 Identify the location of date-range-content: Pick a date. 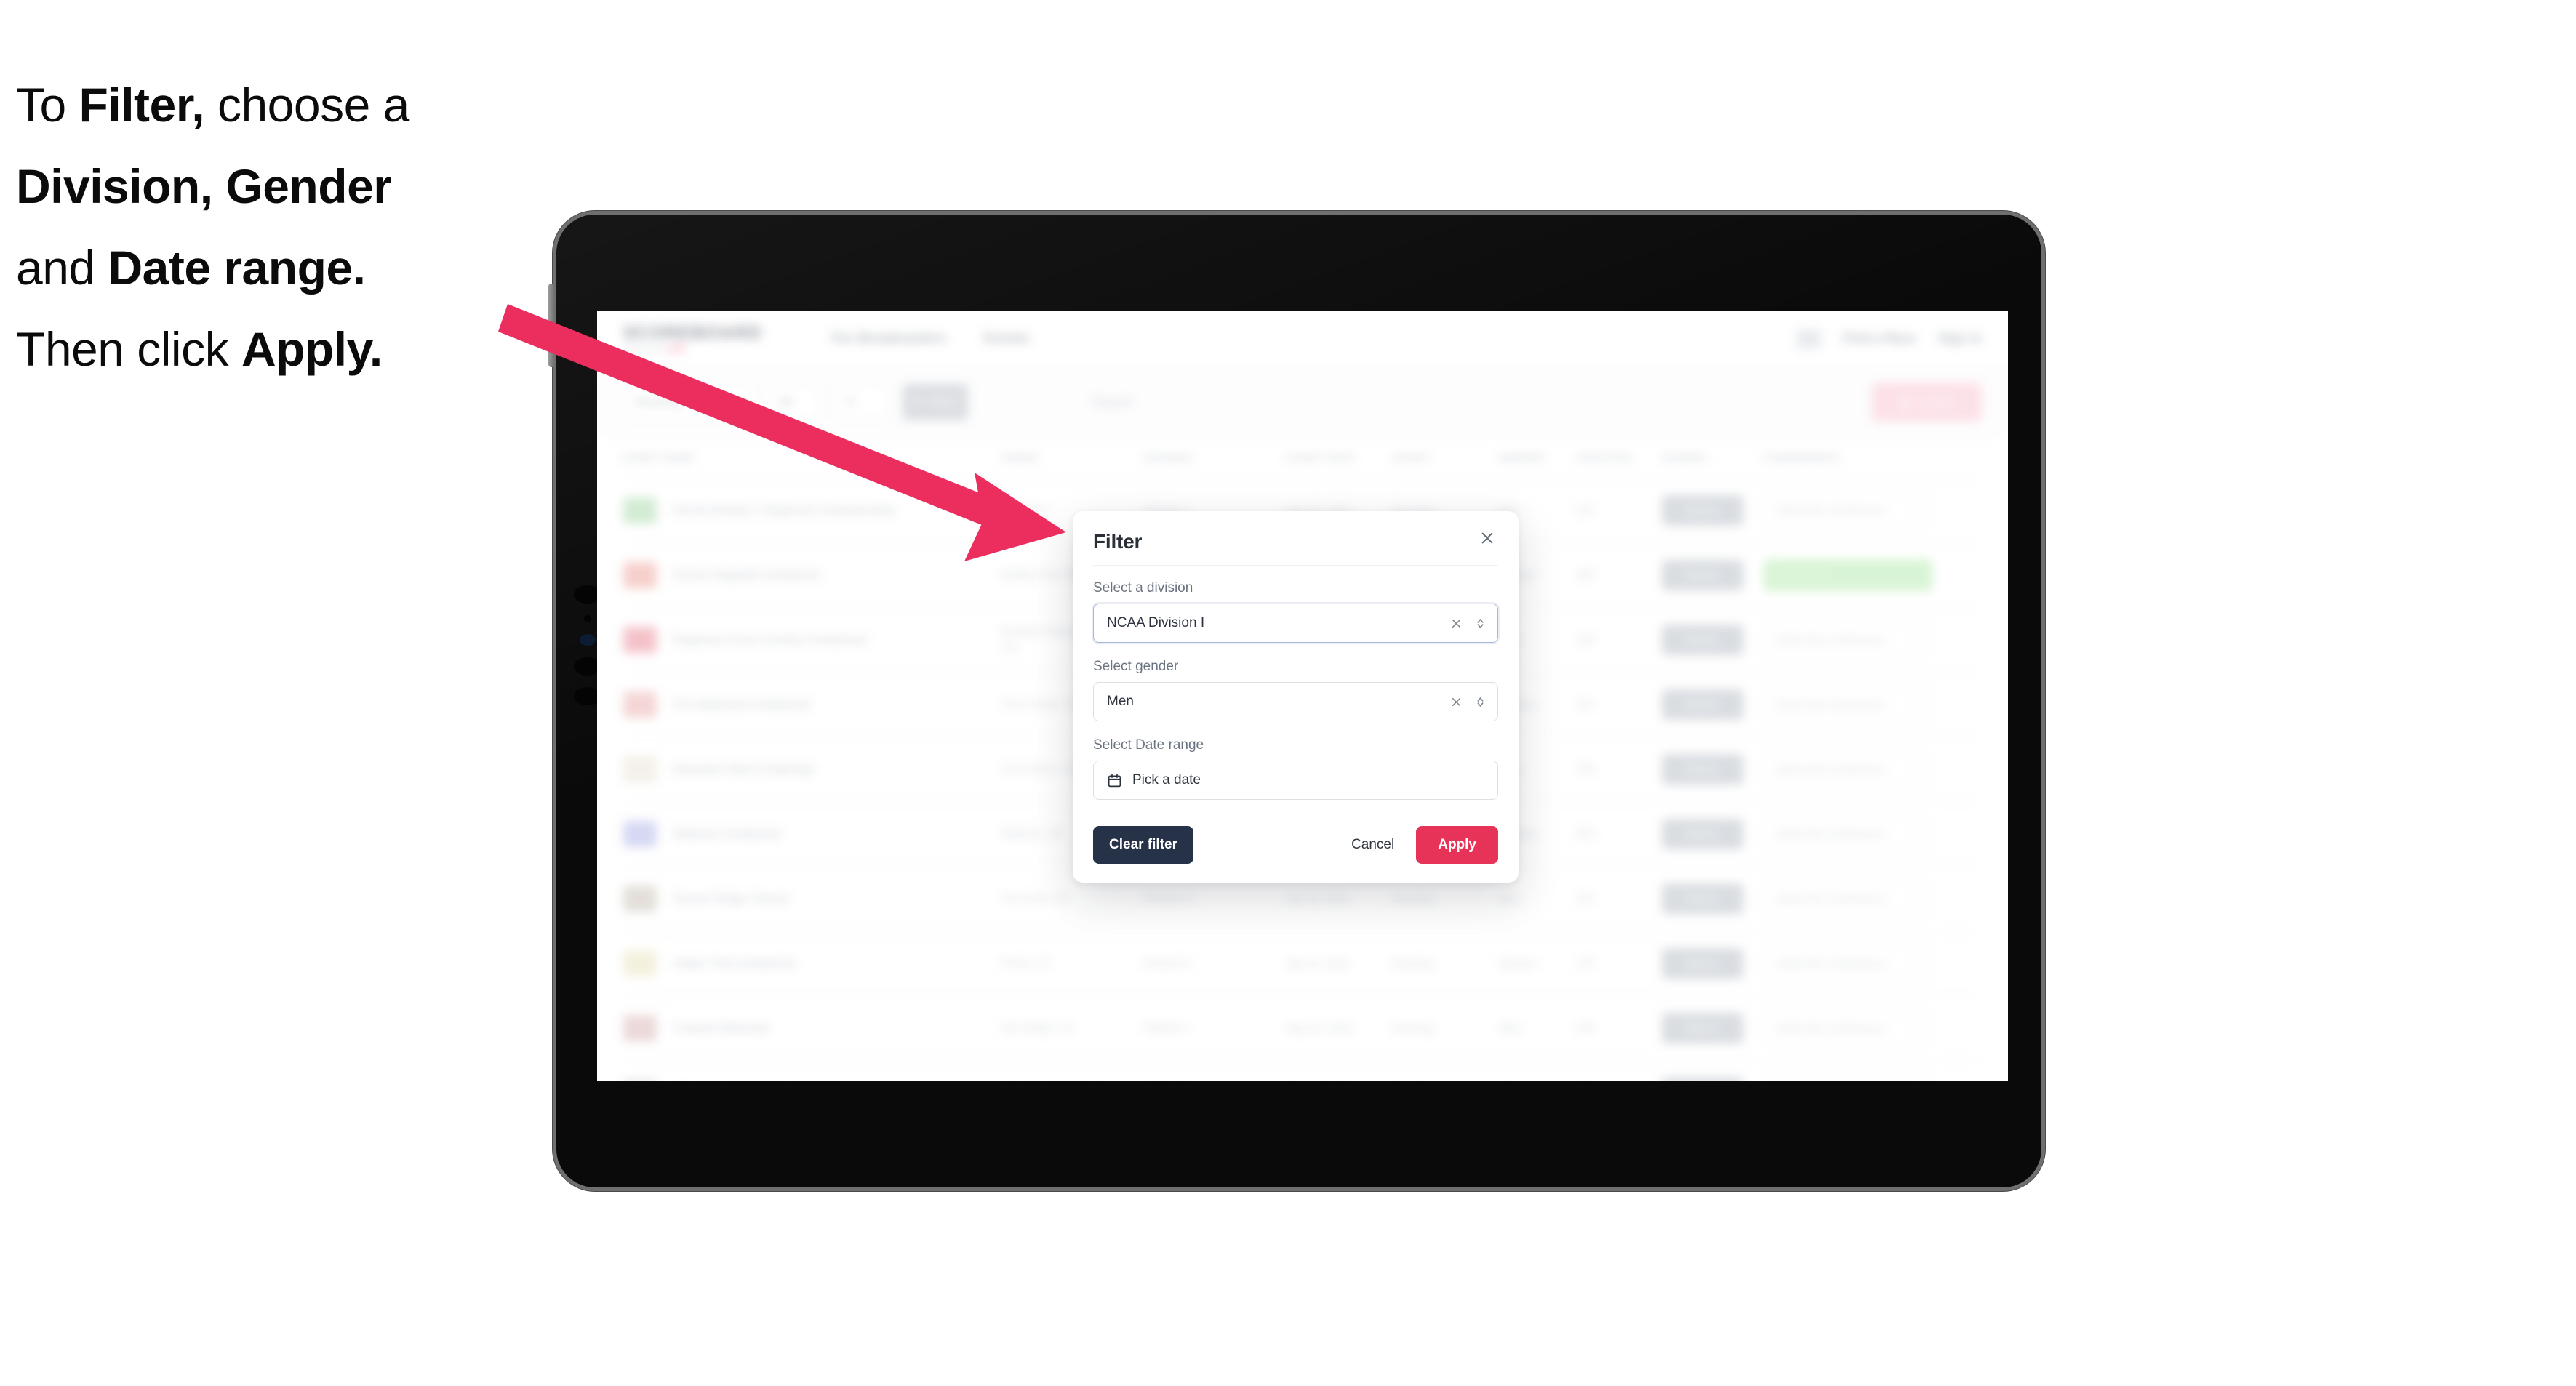
(1154, 780).